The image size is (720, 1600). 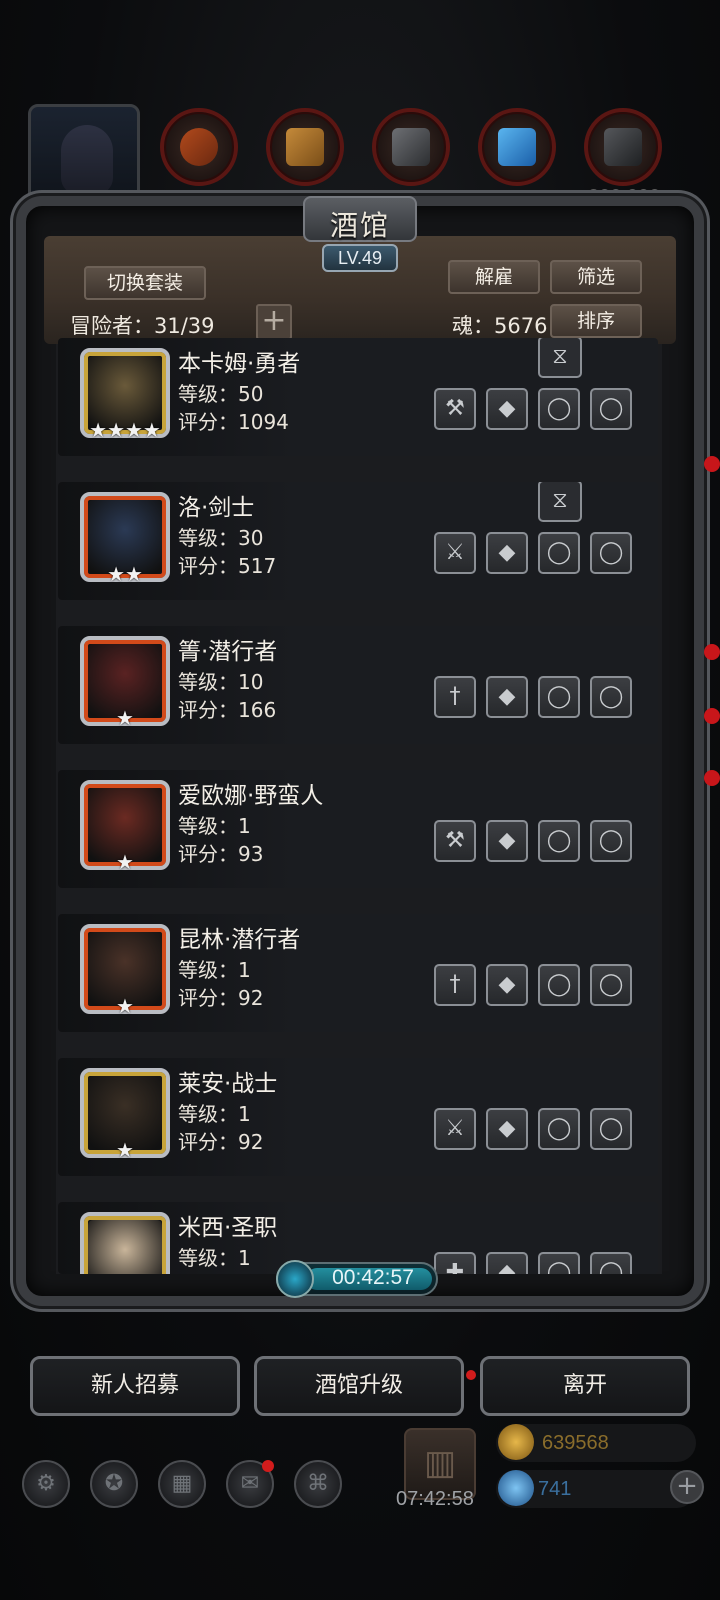 What do you see at coordinates (221, 854) in the screenshot?
I see `hero-score: 评分：93` at bounding box center [221, 854].